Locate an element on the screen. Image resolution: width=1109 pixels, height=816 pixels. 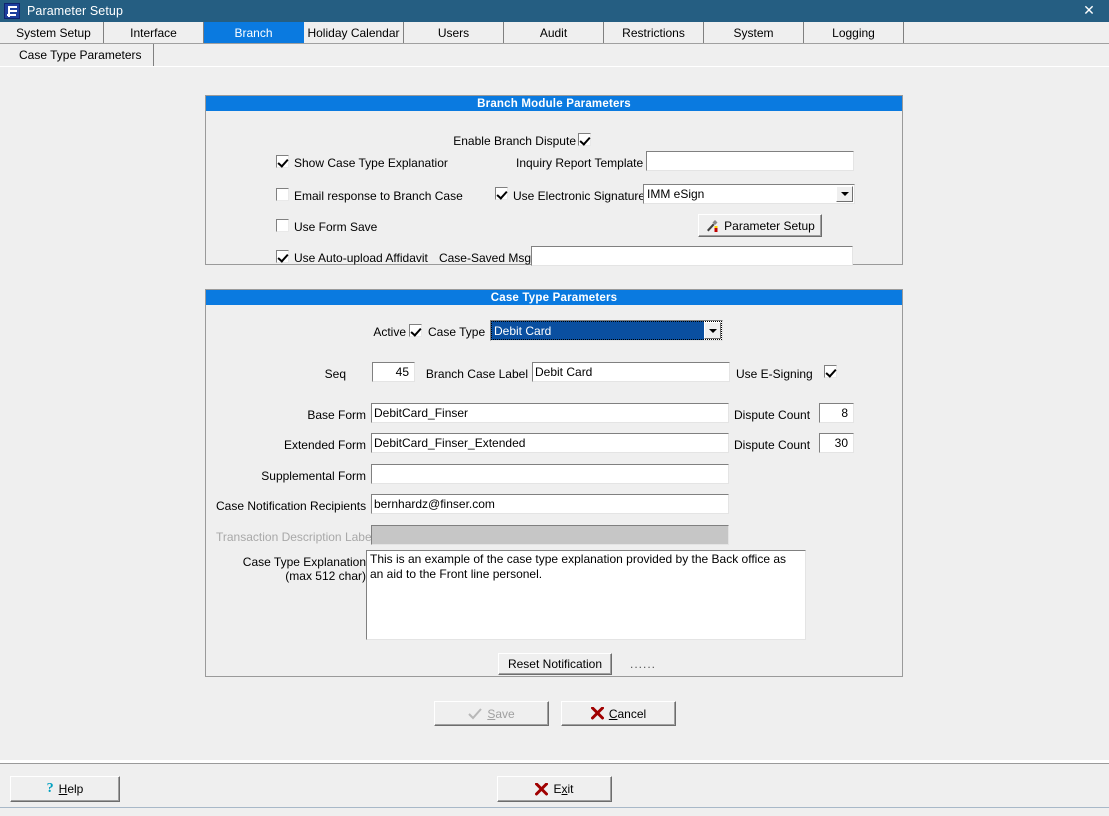
help-button: ? Help is located at coordinates (65, 789).